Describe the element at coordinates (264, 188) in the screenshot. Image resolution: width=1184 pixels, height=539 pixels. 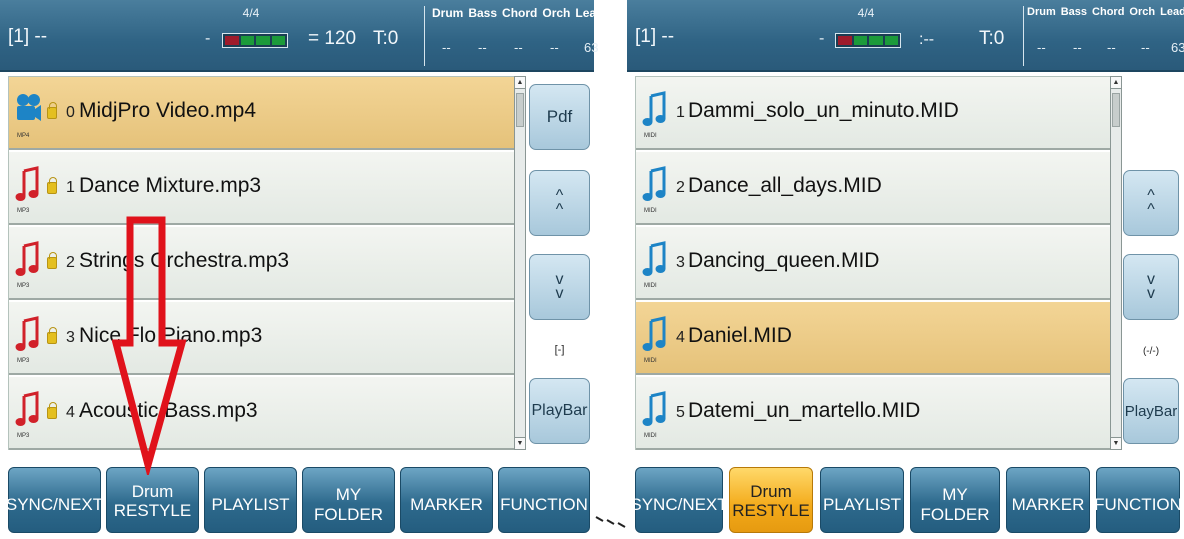
I see `file-row: MP3 1 Dance Mixture.mp3` at that location.